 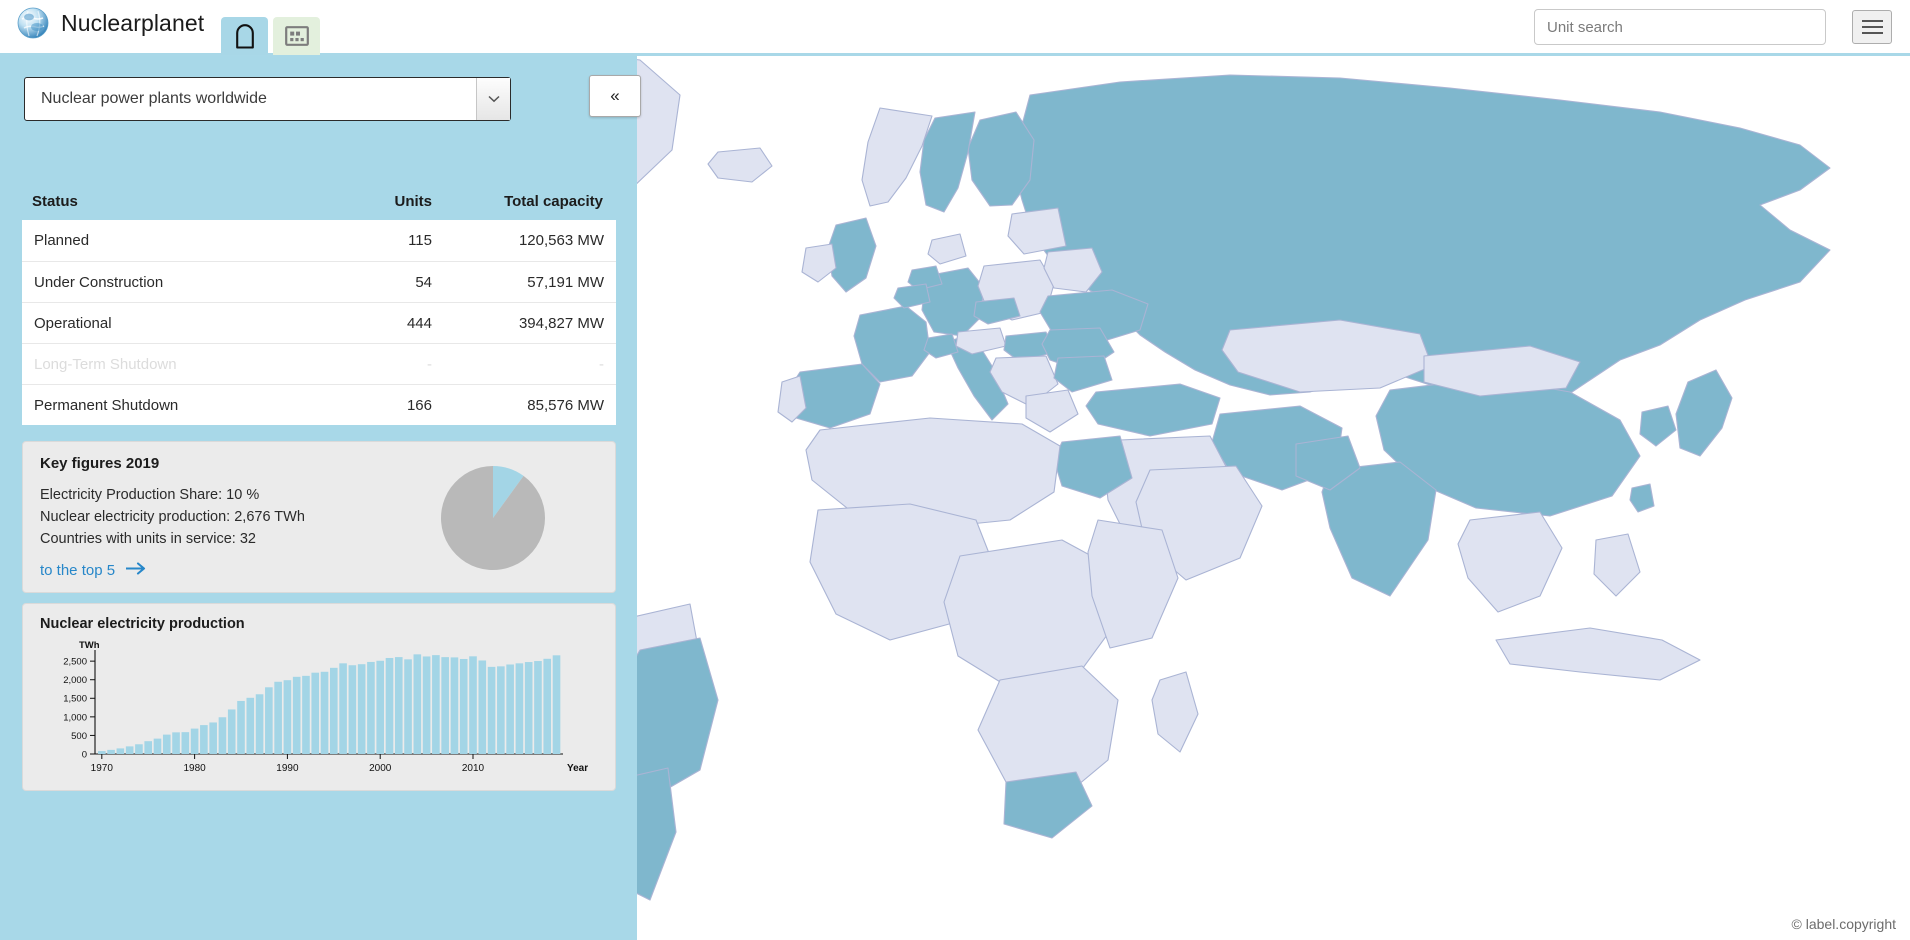 What do you see at coordinates (1872, 27) in the screenshot?
I see `hamburger-menu-icon` at bounding box center [1872, 27].